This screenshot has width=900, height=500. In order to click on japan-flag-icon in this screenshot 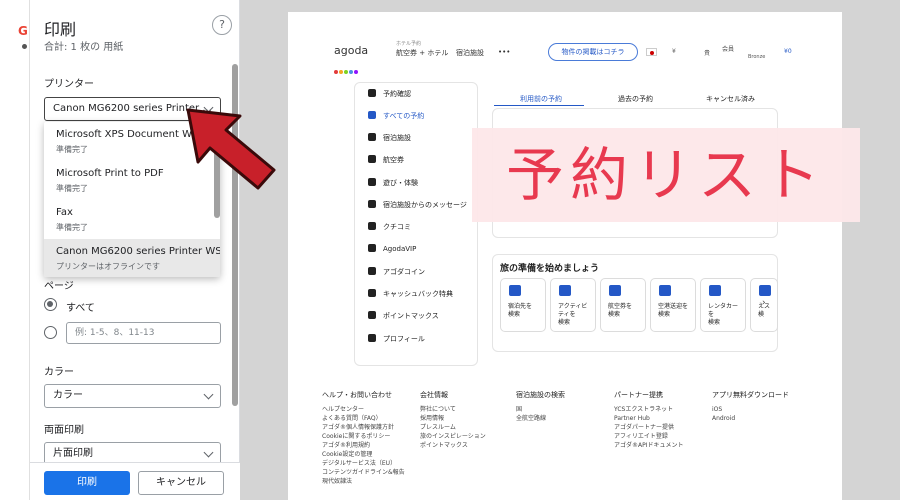, I will do `click(651, 52)`.